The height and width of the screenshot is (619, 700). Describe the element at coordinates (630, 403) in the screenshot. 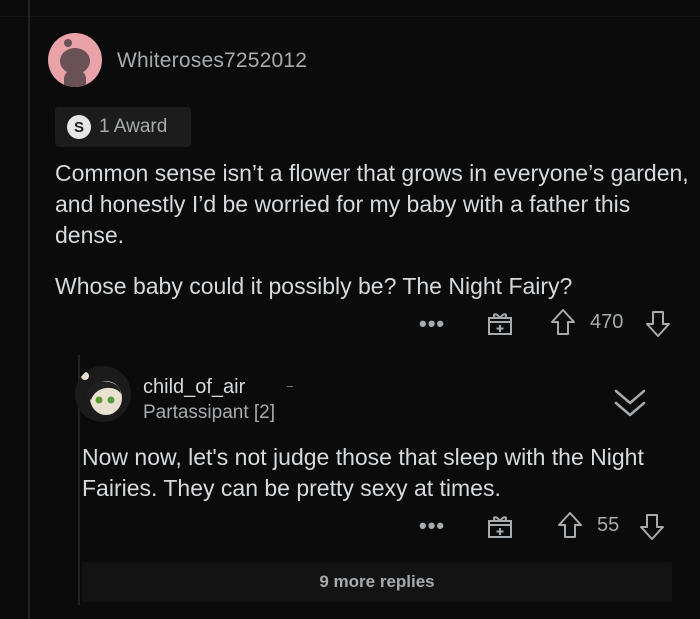

I see `collapse-chevron-icon` at that location.